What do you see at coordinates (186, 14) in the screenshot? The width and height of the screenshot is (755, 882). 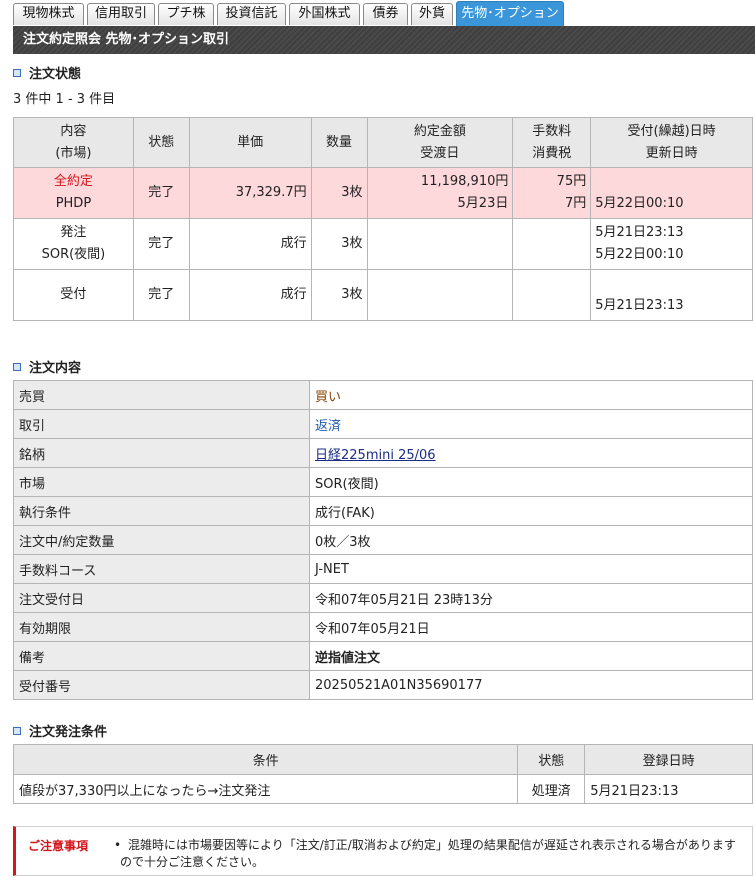 I see `tab-petit-stock: プチ株` at bounding box center [186, 14].